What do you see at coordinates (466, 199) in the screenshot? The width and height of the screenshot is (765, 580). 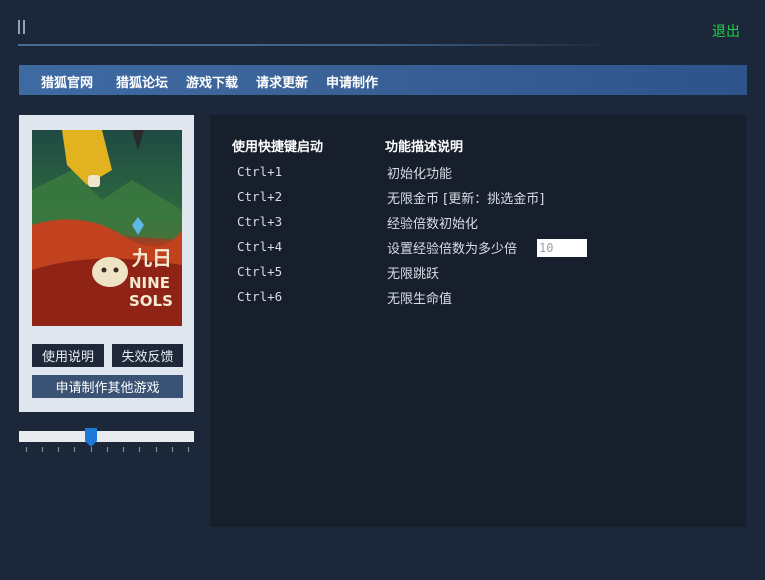 I see `desc-ctrl2: 无限金币 [更新：挑选金币]` at bounding box center [466, 199].